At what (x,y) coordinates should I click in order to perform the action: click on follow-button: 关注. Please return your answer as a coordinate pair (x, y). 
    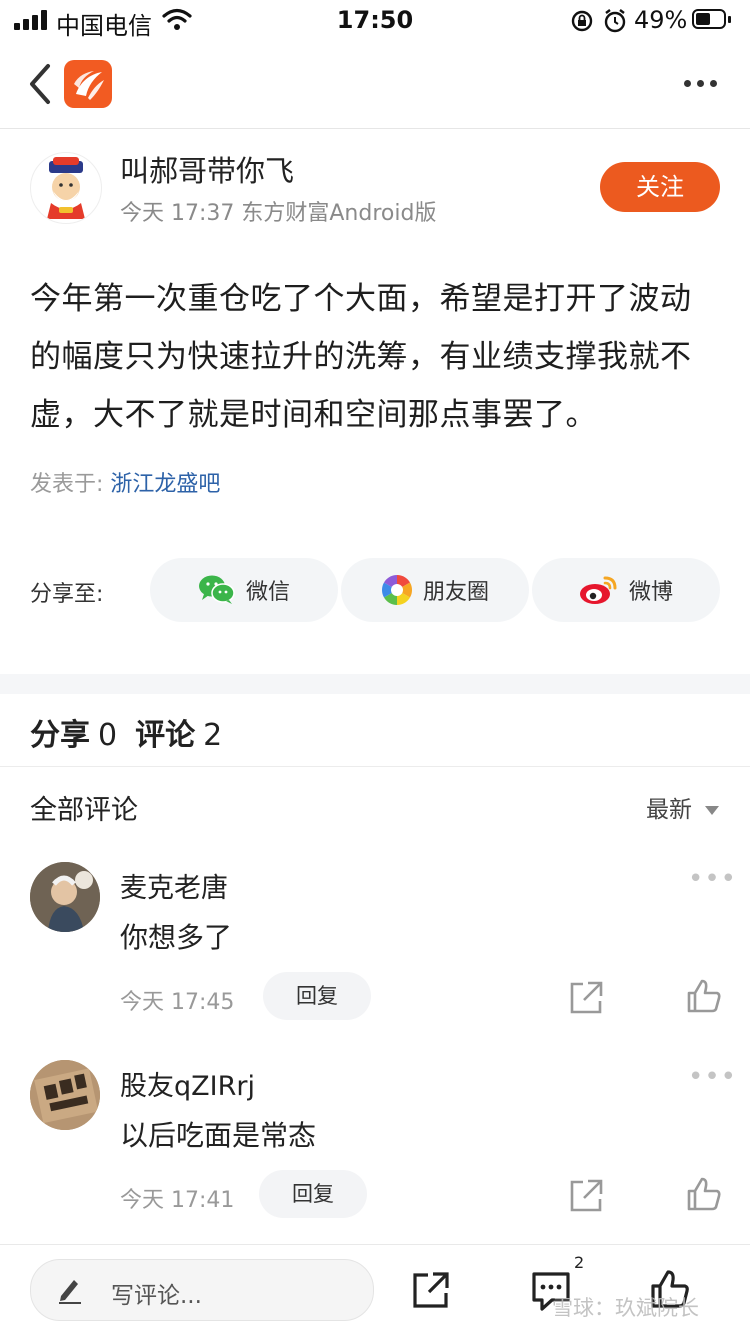
    Looking at the image, I should click on (660, 187).